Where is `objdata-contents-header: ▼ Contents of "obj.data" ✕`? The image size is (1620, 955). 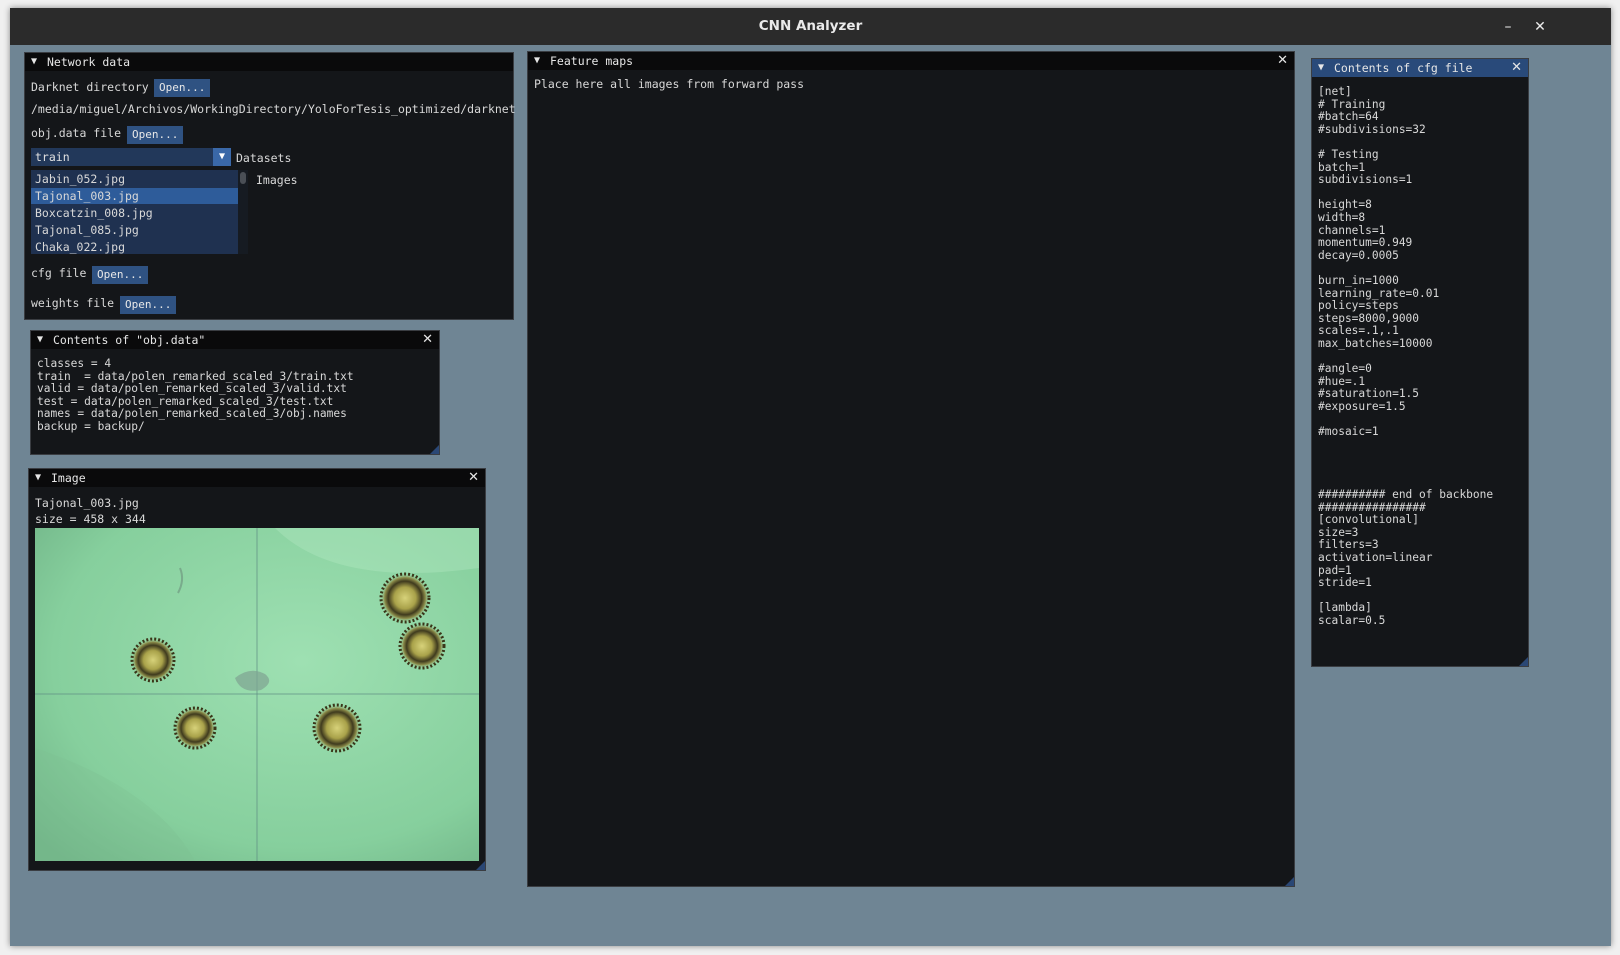
objdata-contents-header: ▼ Contents of "obj.data" ✕ is located at coordinates (235, 340).